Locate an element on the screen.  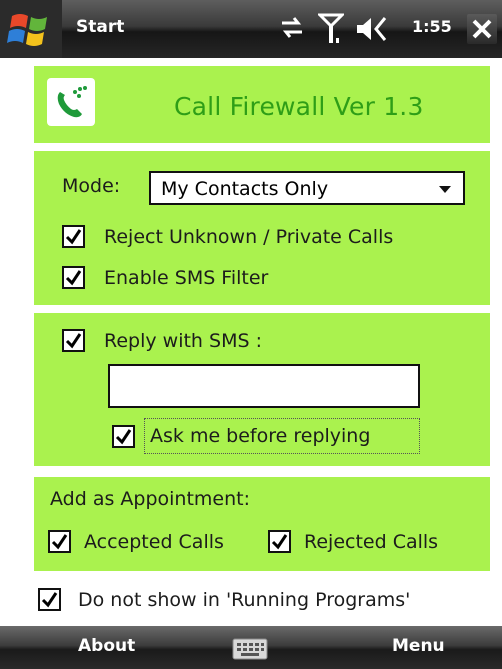
keyboard-icon is located at coordinates (250, 649).